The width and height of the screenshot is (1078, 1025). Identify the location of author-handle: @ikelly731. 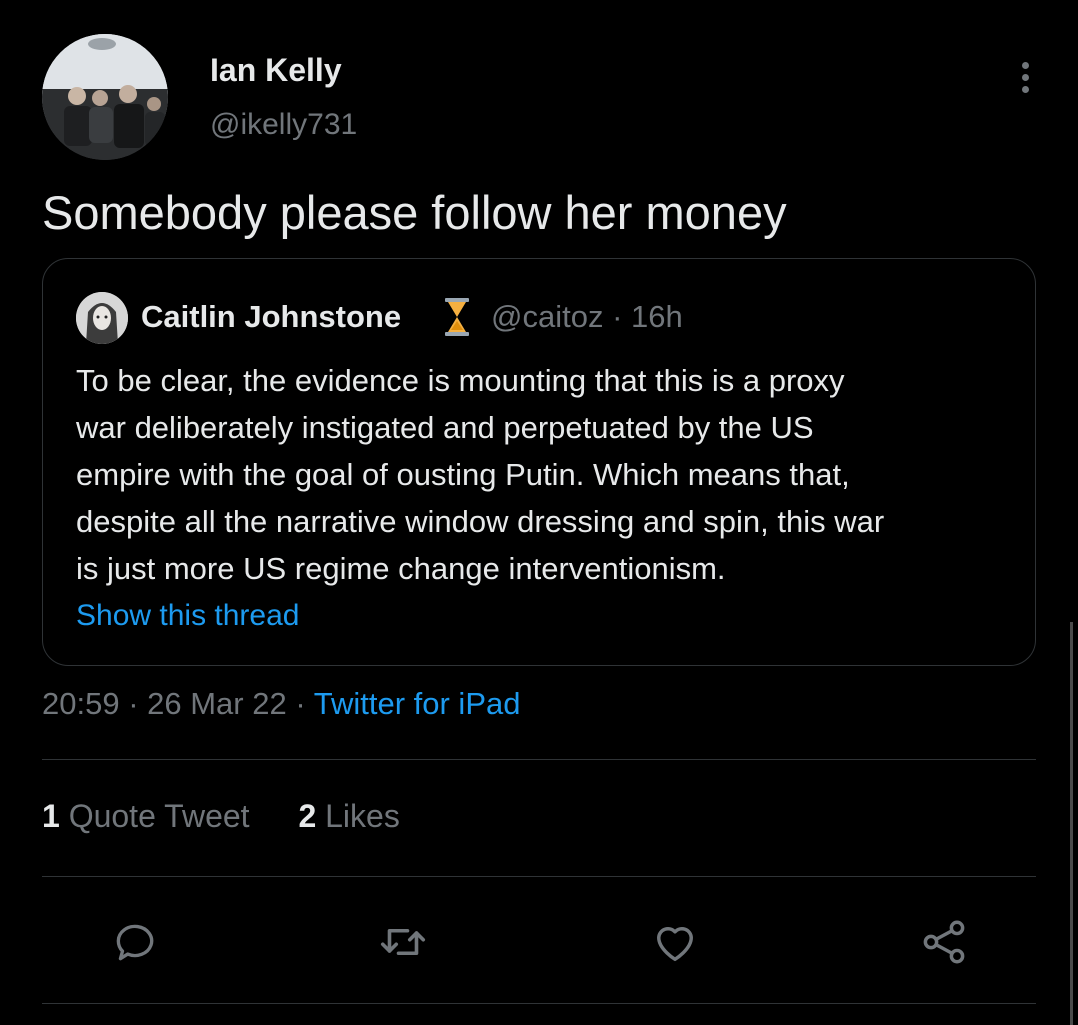
(283, 125).